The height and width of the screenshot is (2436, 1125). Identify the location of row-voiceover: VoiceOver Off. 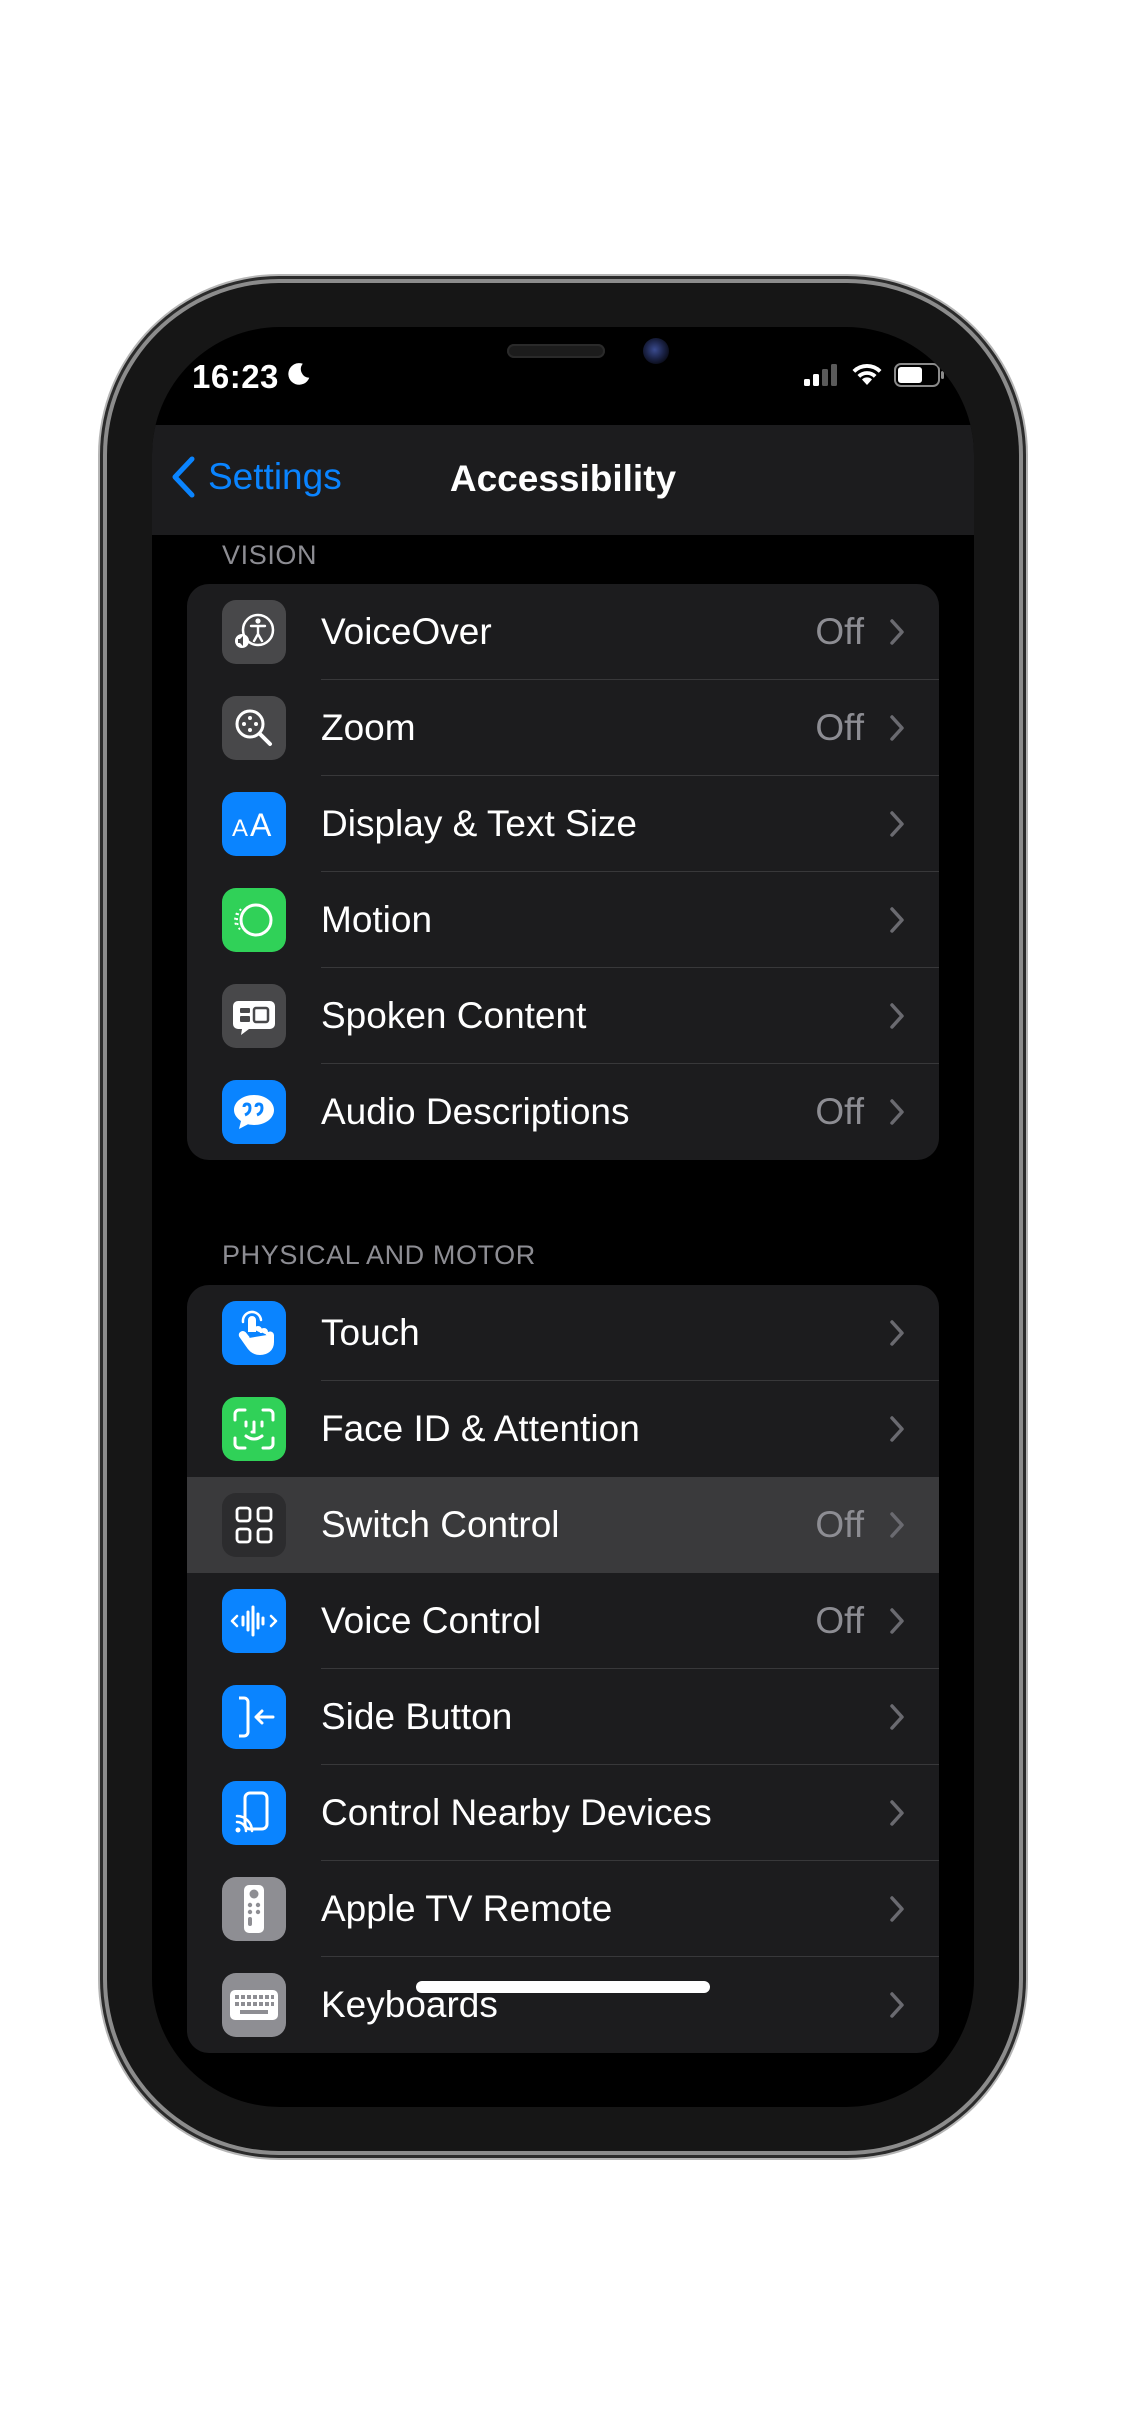
(563, 632).